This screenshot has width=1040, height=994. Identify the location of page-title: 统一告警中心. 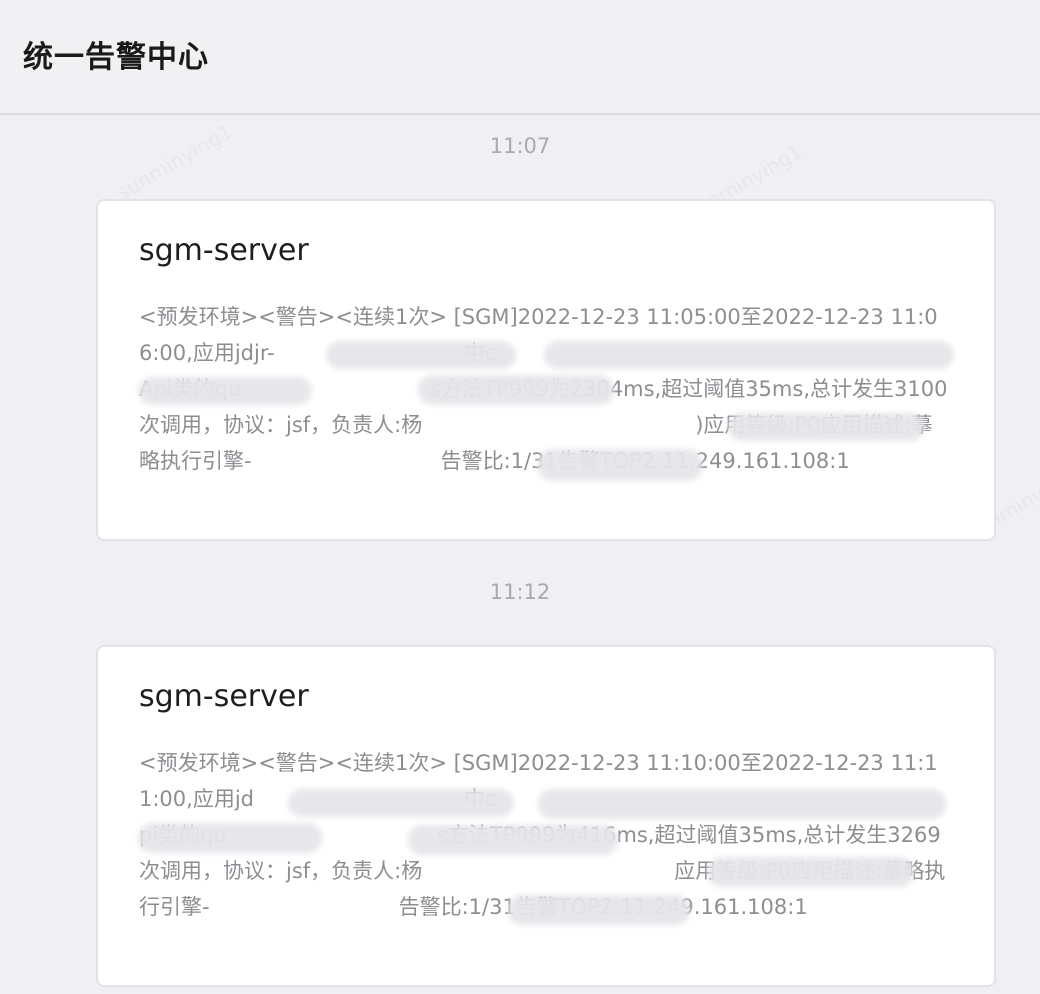
(116, 57).